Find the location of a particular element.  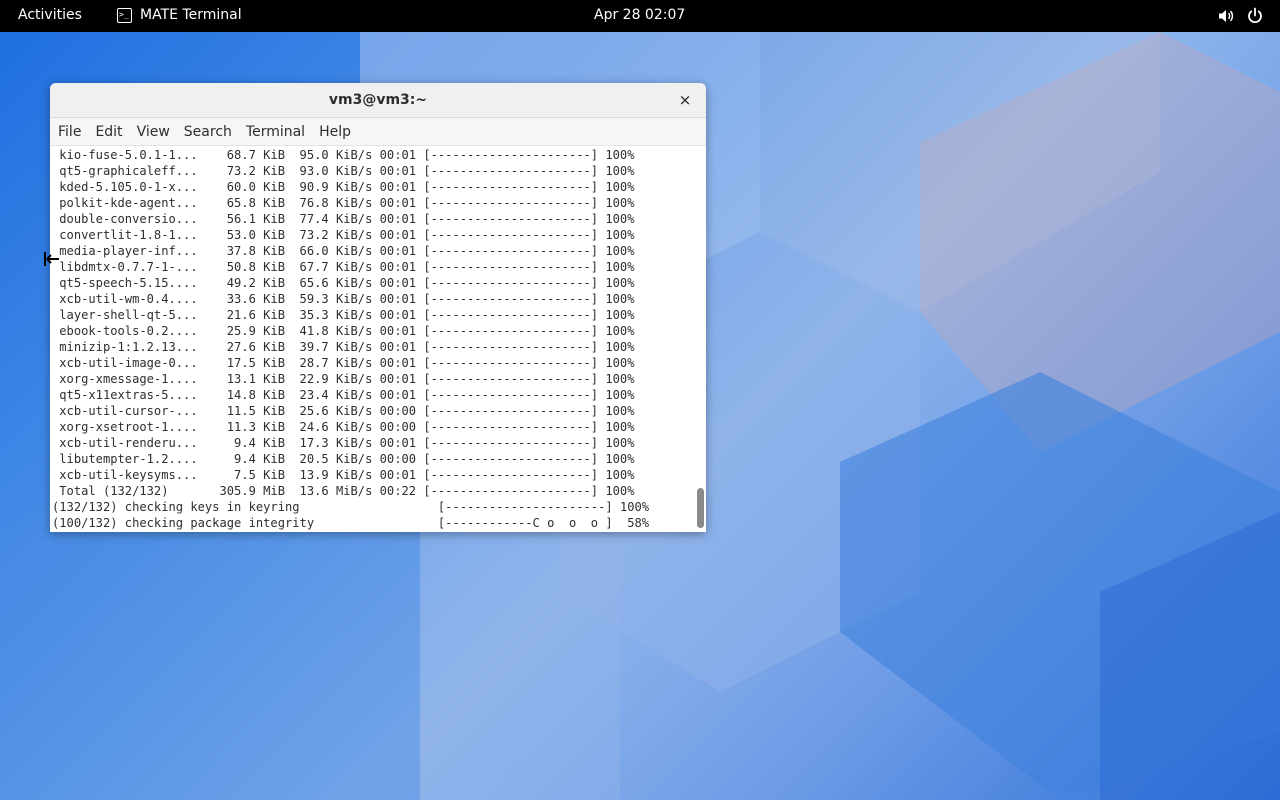

clock-button: Apr 28 02:07 is located at coordinates (639, 15).